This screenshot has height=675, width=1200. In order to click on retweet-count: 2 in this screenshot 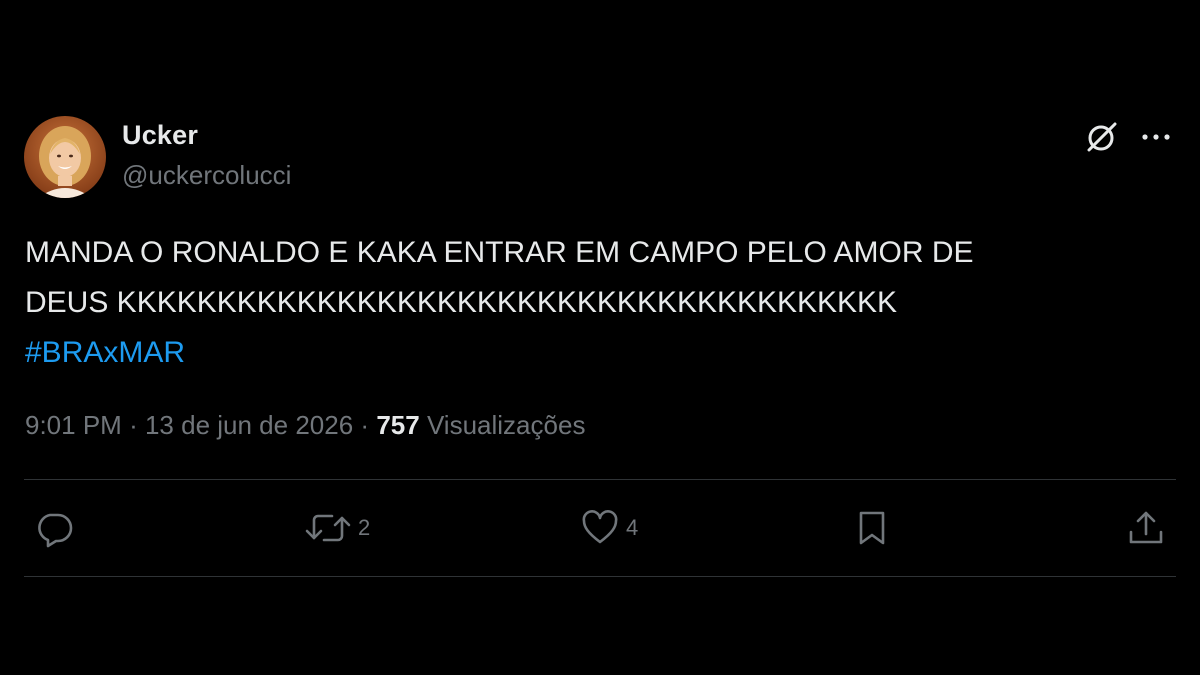, I will do `click(364, 527)`.